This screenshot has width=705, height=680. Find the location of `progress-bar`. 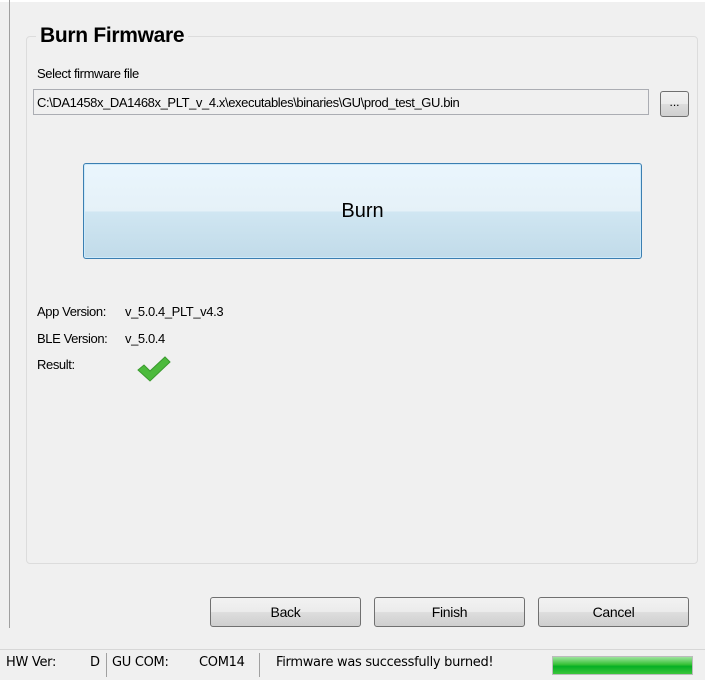

progress-bar is located at coordinates (622, 665).